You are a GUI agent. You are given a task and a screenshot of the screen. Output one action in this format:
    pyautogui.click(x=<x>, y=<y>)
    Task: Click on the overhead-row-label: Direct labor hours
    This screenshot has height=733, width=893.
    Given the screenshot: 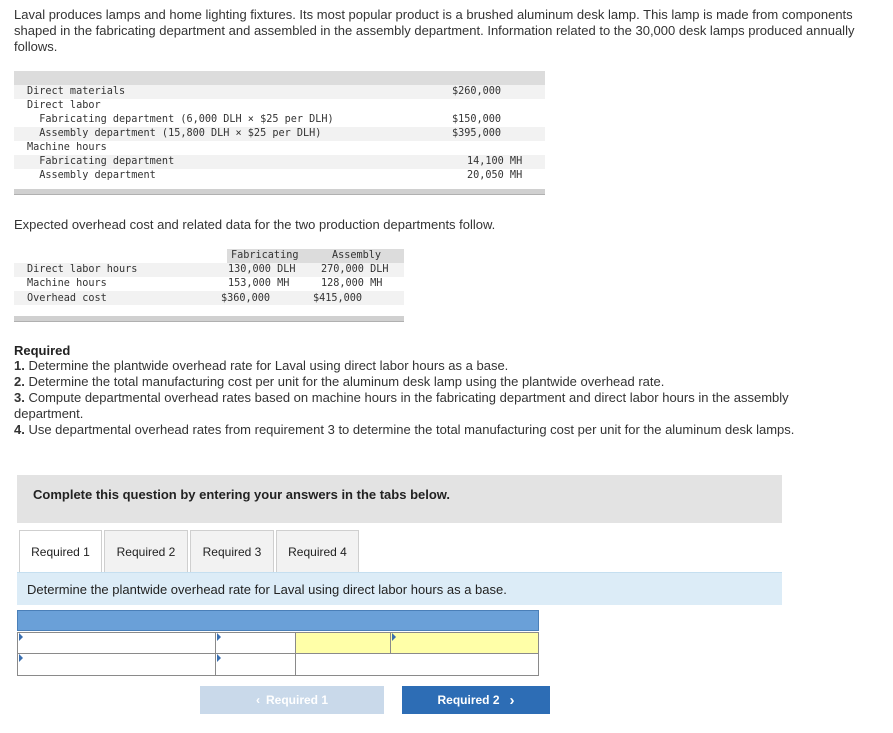 What is the action you would take?
    pyautogui.click(x=82, y=269)
    